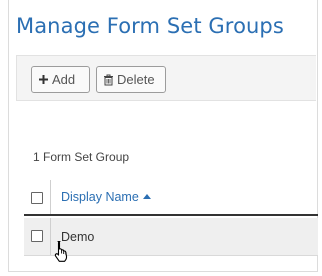 The height and width of the screenshot is (276, 322). What do you see at coordinates (136, 79) in the screenshot?
I see `delete-button-label: Delete` at bounding box center [136, 79].